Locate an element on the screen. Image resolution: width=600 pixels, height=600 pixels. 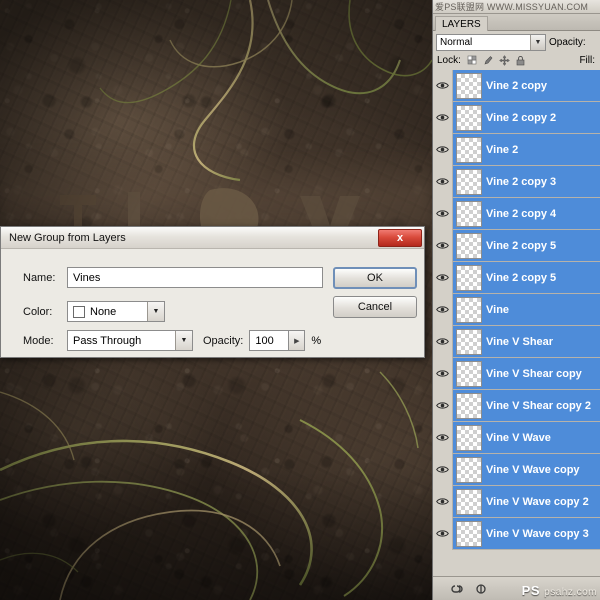
mode-value: Pass Through is located at coordinates (107, 340).